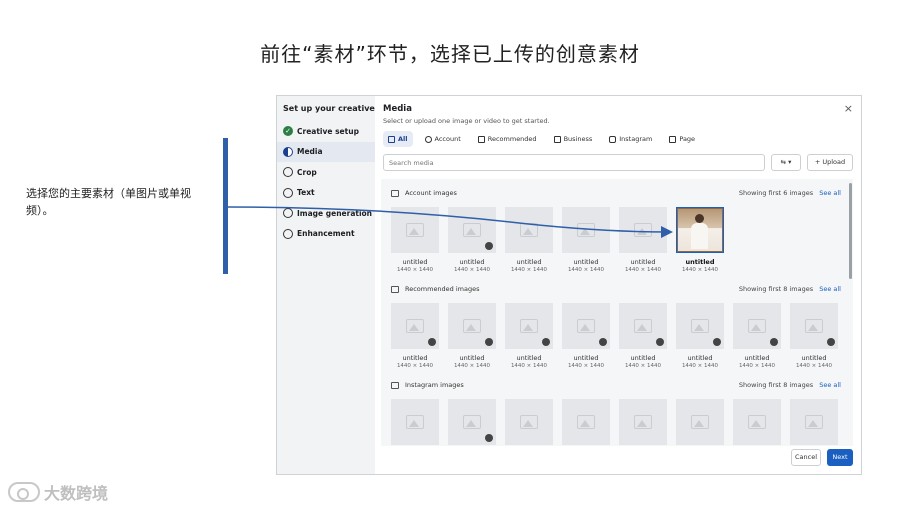 The image size is (900, 507). Describe the element at coordinates (398, 139) in the screenshot. I see `tab-all: All` at that location.